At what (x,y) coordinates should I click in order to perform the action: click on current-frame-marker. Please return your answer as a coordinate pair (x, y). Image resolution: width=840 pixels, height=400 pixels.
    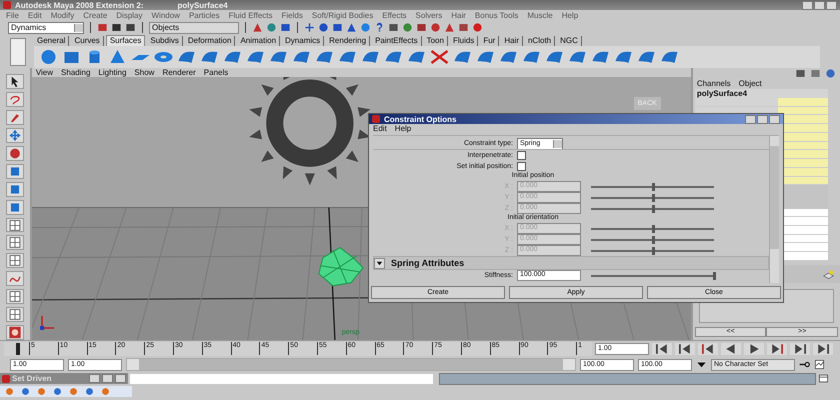
    Looking at the image, I should click on (18, 349).